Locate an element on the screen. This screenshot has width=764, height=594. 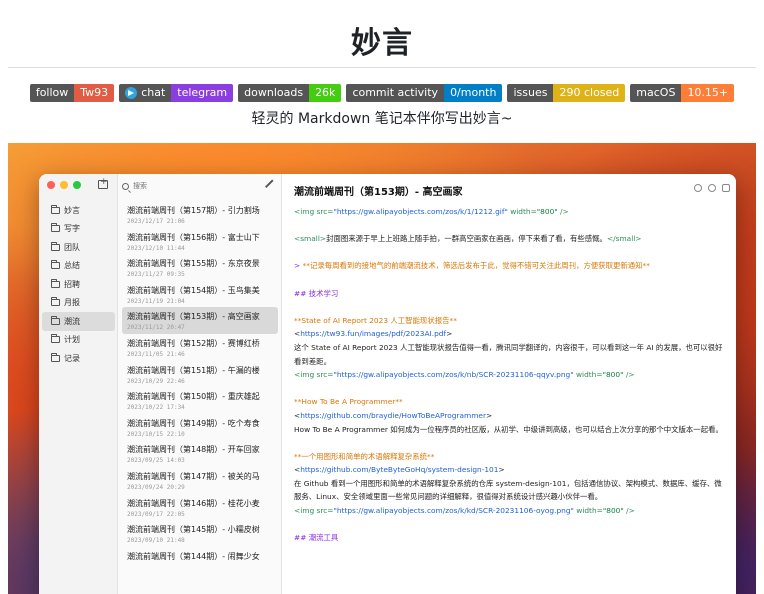
badge-follow: follow Tw93 is located at coordinates (72, 93).